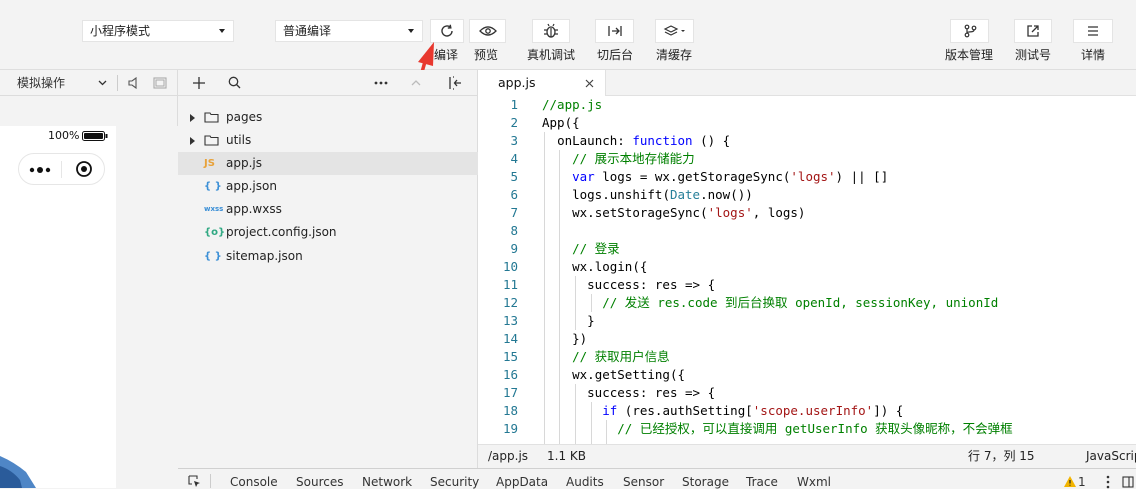  I want to click on capsule-menu, so click(61, 169).